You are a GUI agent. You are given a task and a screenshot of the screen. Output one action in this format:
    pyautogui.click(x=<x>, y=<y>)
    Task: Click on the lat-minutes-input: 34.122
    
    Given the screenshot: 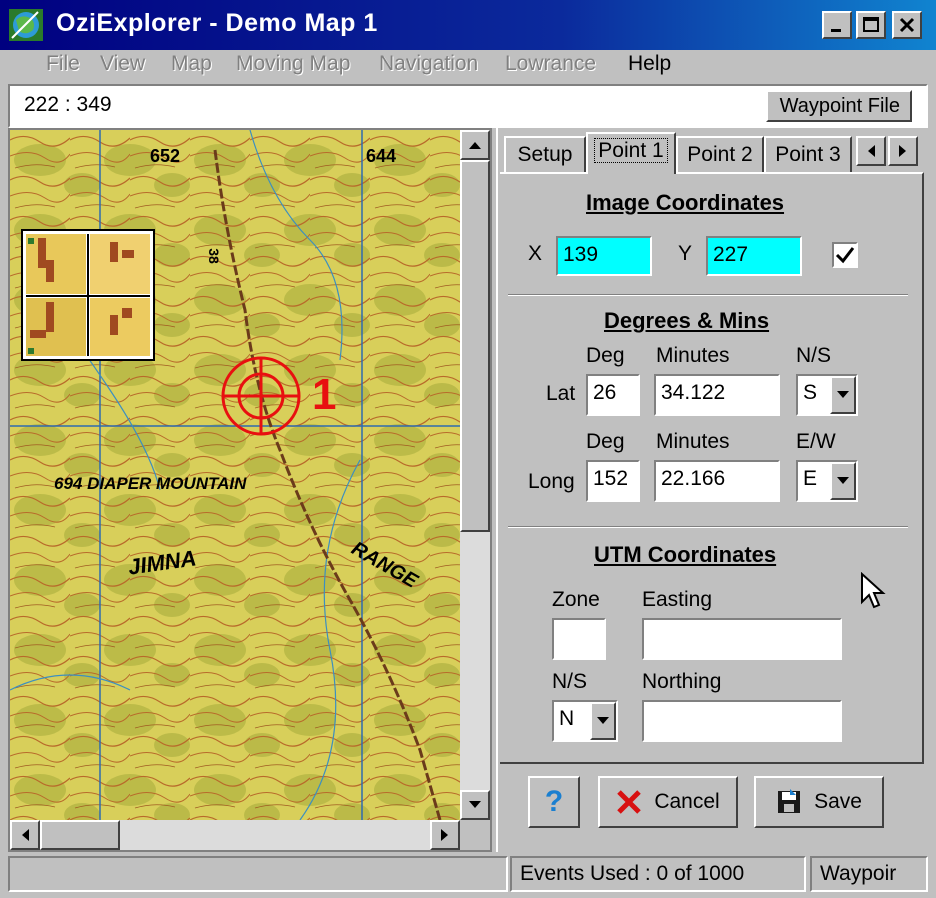 What is the action you would take?
    pyautogui.click(x=717, y=395)
    